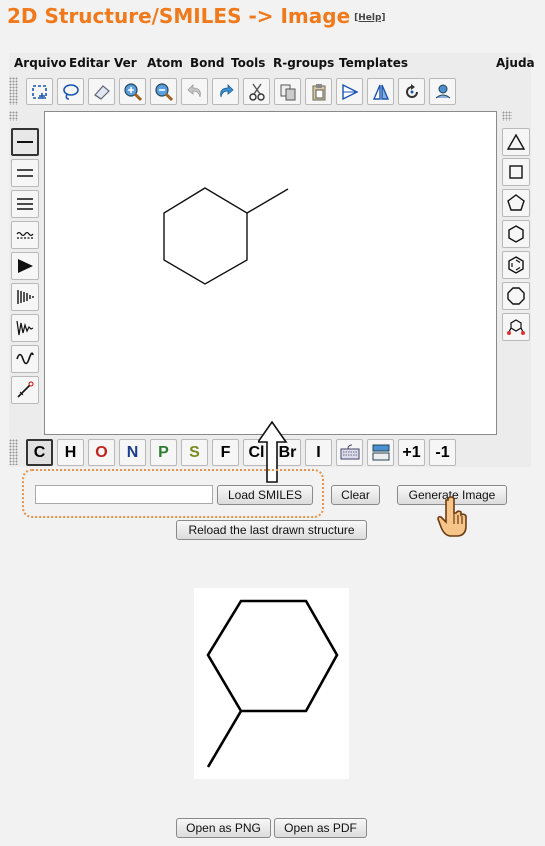 Image resolution: width=545 pixels, height=846 pixels. I want to click on wedge-down-bond-icon, so click(25, 297).